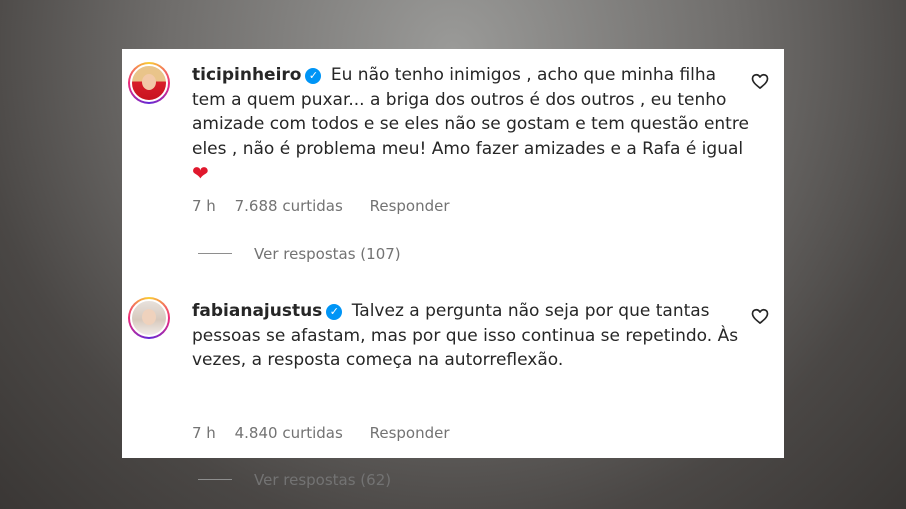  I want to click on red-heart-emoji-icon: ❤, so click(200, 173).